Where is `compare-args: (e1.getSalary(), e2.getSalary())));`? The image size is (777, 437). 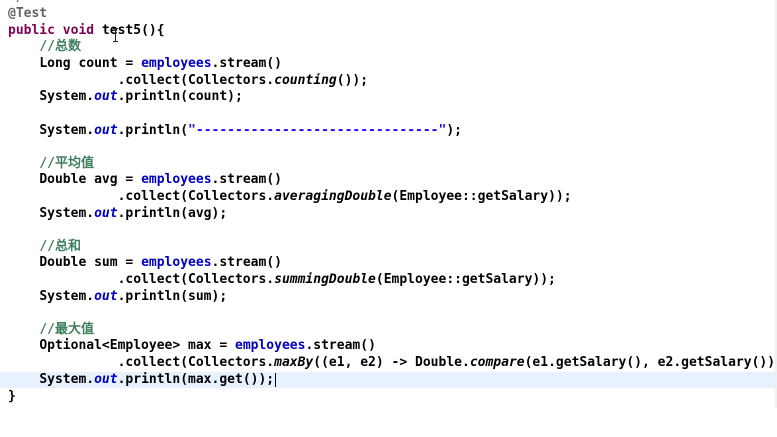
compare-args: (e1.getSalary(), e2.getSalary()))); is located at coordinates (650, 362).